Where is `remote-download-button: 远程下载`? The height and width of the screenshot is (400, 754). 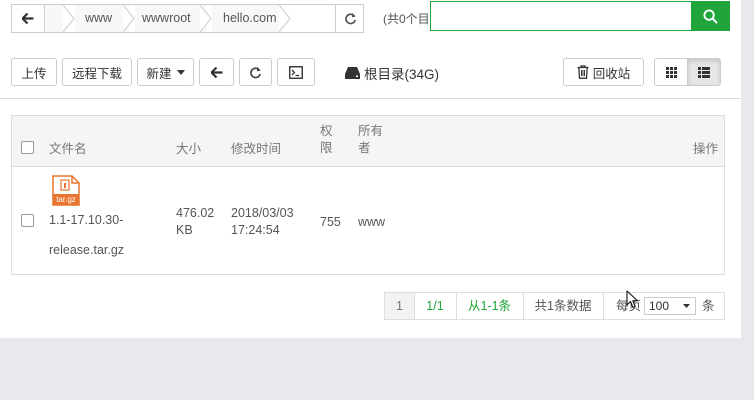
remote-download-button: 远程下载 is located at coordinates (97, 72).